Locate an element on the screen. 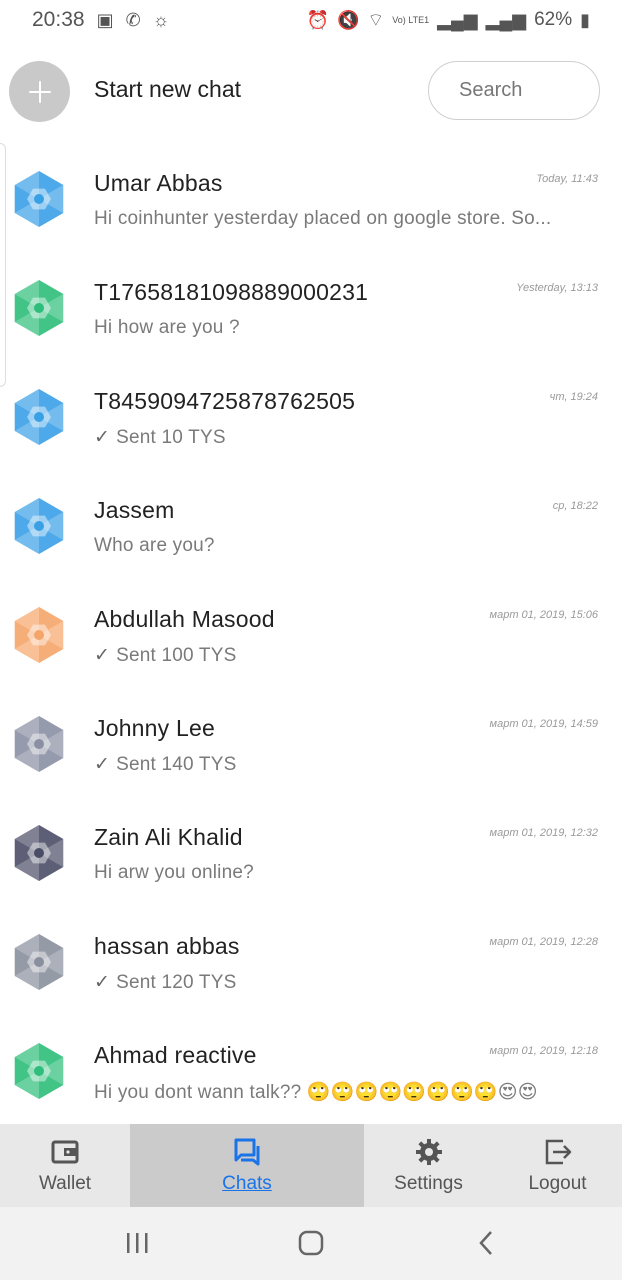 This screenshot has width=622, height=1280. chat-message-text: Hi how are you ? is located at coordinates (167, 327).